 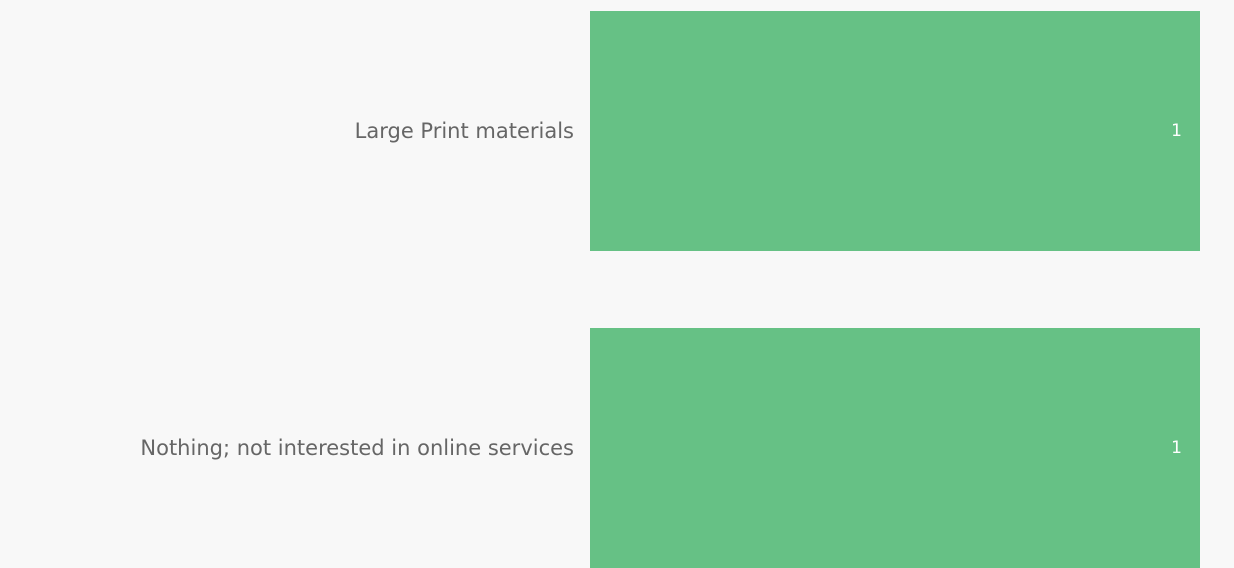 I want to click on value-label-0: 1, so click(x=1176, y=131).